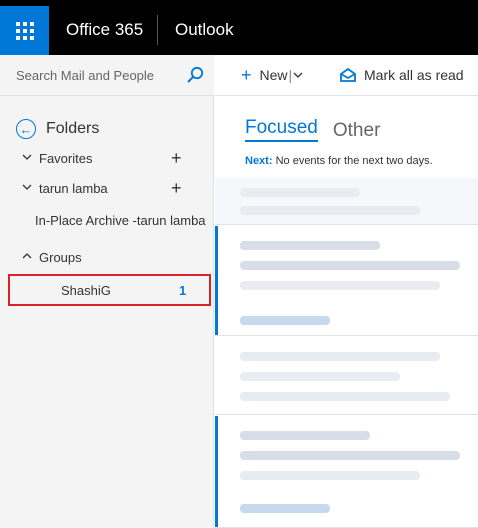  I want to click on mark-all-label: Mark all as read, so click(414, 75).